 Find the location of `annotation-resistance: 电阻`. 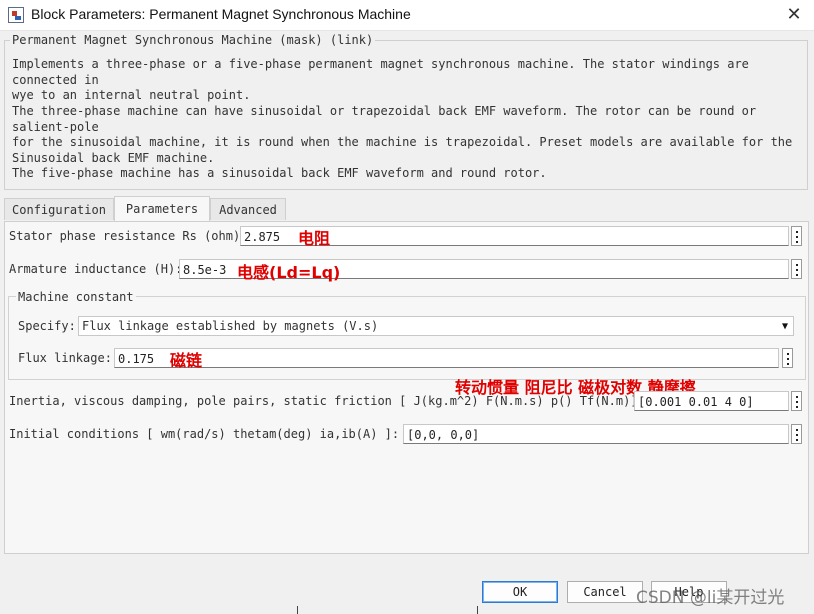

annotation-resistance: 电阻 is located at coordinates (314, 238).